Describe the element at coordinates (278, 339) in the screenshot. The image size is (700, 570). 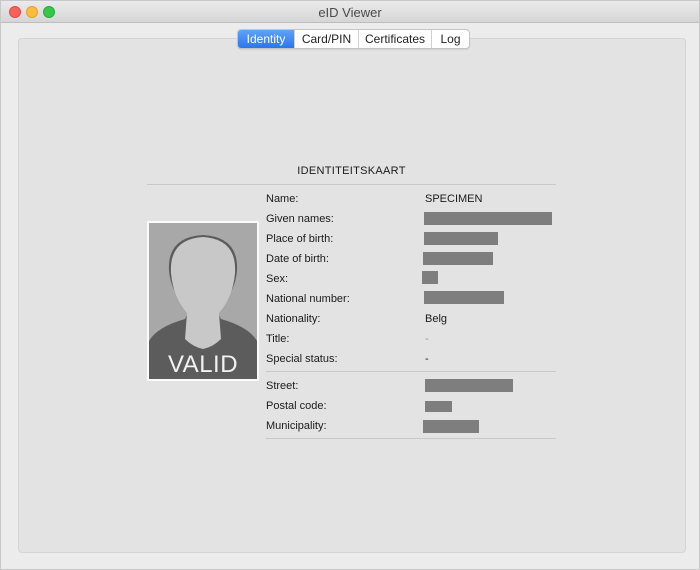
I see `title-label: Title:` at that location.